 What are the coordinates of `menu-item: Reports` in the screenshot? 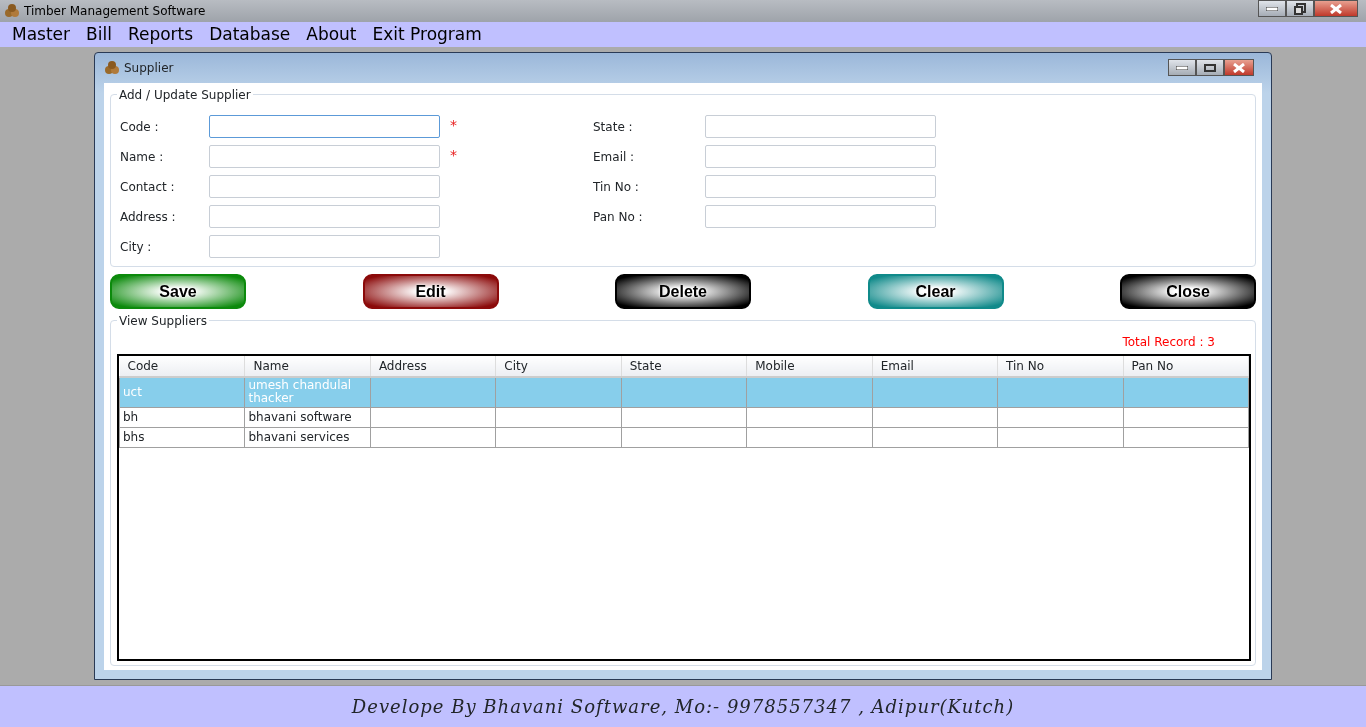 It's located at (160, 34).